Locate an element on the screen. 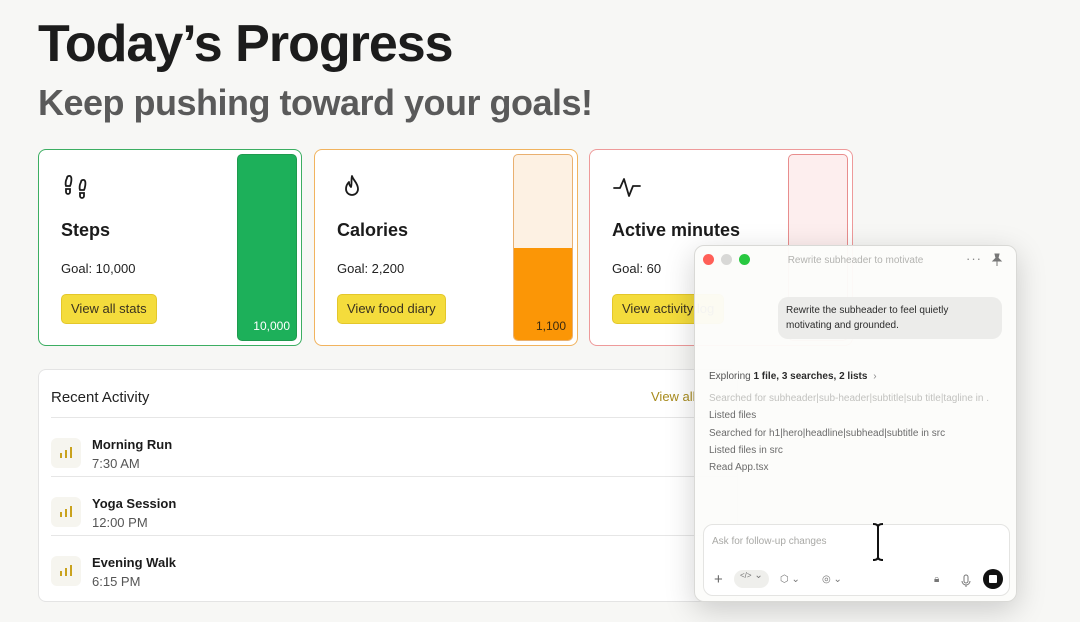 The image size is (1080, 622). card-goal: Goal: 10,000 is located at coordinates (98, 268).